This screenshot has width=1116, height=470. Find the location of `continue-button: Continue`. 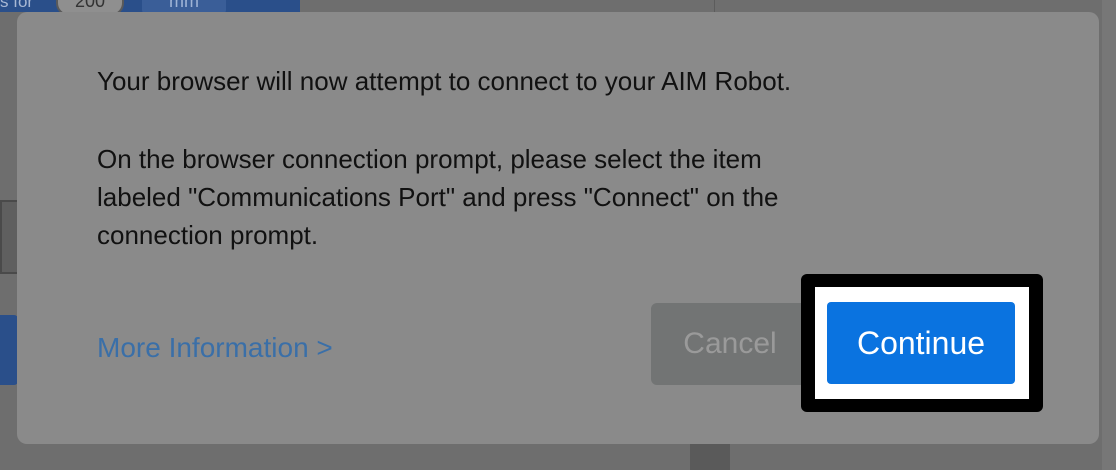

continue-button: Continue is located at coordinates (921, 343).